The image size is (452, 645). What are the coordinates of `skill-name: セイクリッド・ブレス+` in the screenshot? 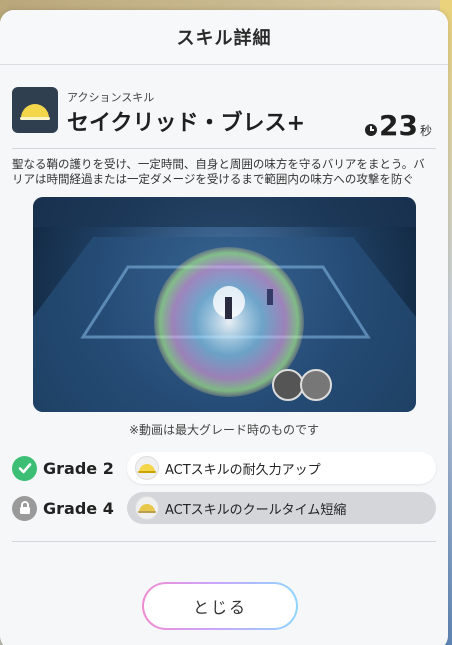 It's located at (186, 121).